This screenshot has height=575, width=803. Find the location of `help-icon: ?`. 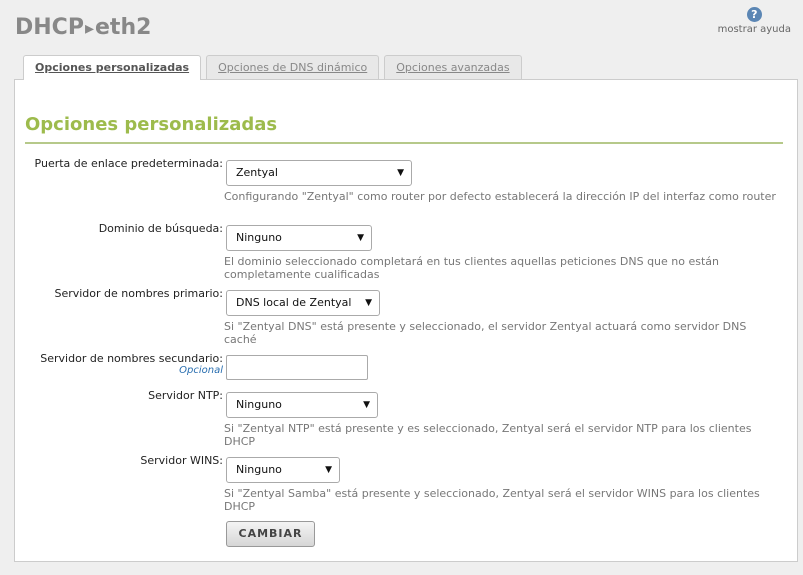

help-icon: ? is located at coordinates (754, 14).